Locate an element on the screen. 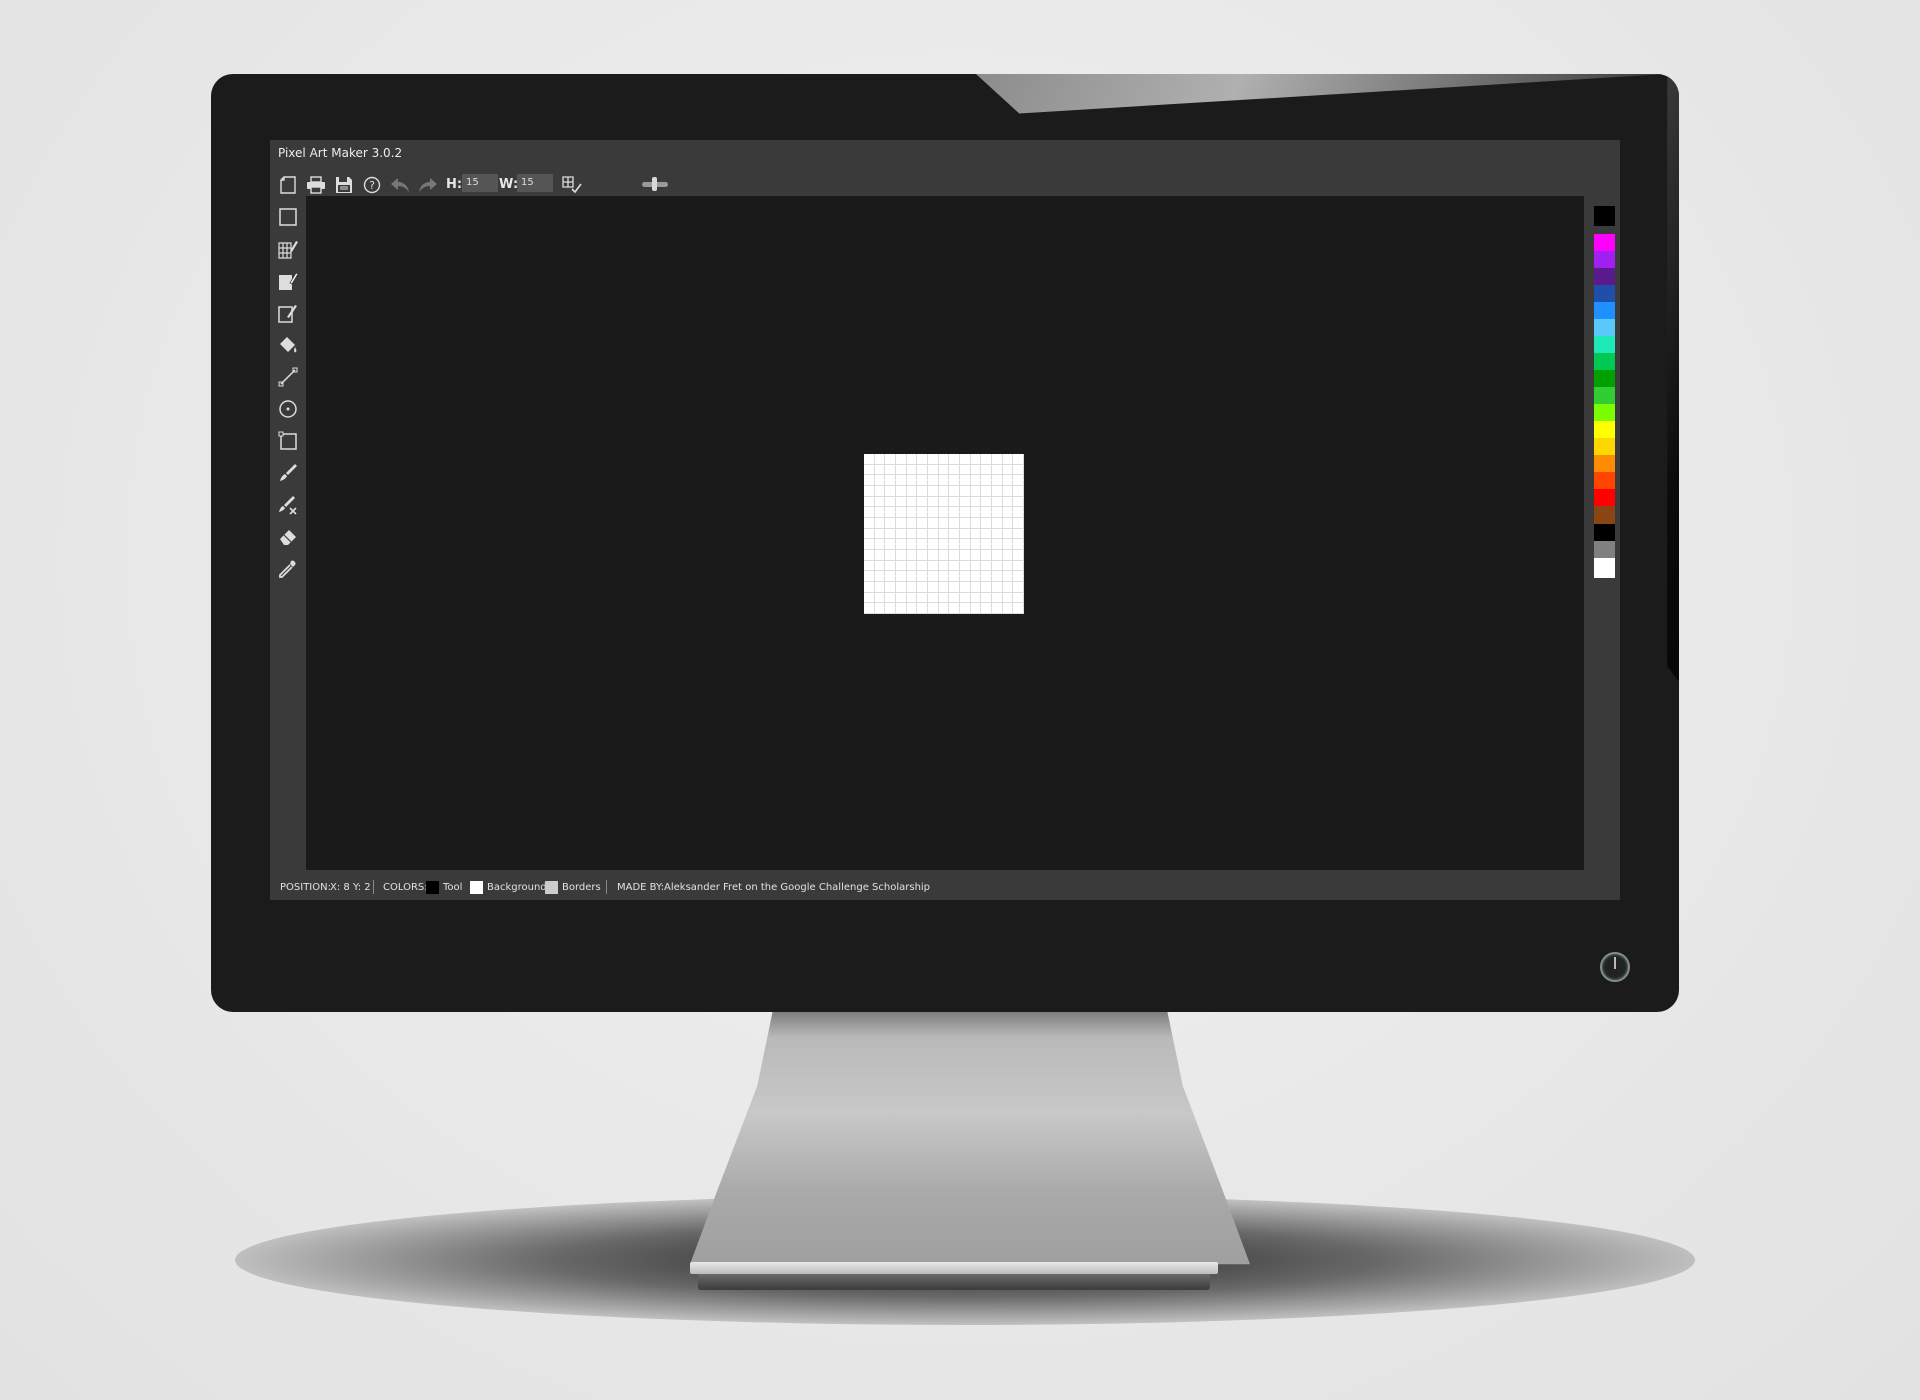 The width and height of the screenshot is (1920, 1400). zoom-slider-handle is located at coordinates (654, 184).